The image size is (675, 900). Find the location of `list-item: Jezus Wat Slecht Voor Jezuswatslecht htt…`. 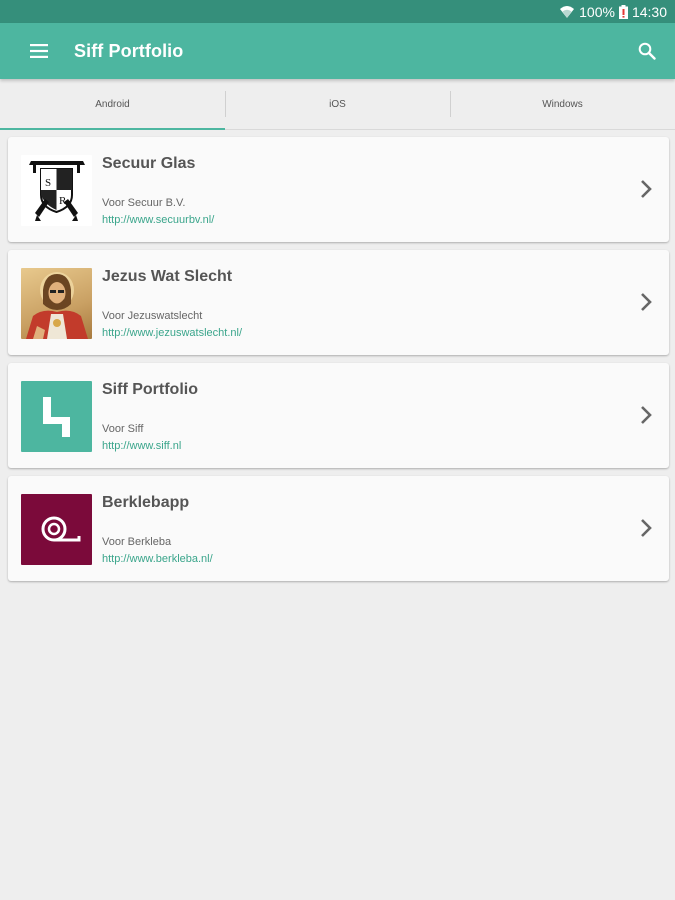

list-item: Jezus Wat Slecht Voor Jezuswatslecht htt… is located at coordinates (338, 302).